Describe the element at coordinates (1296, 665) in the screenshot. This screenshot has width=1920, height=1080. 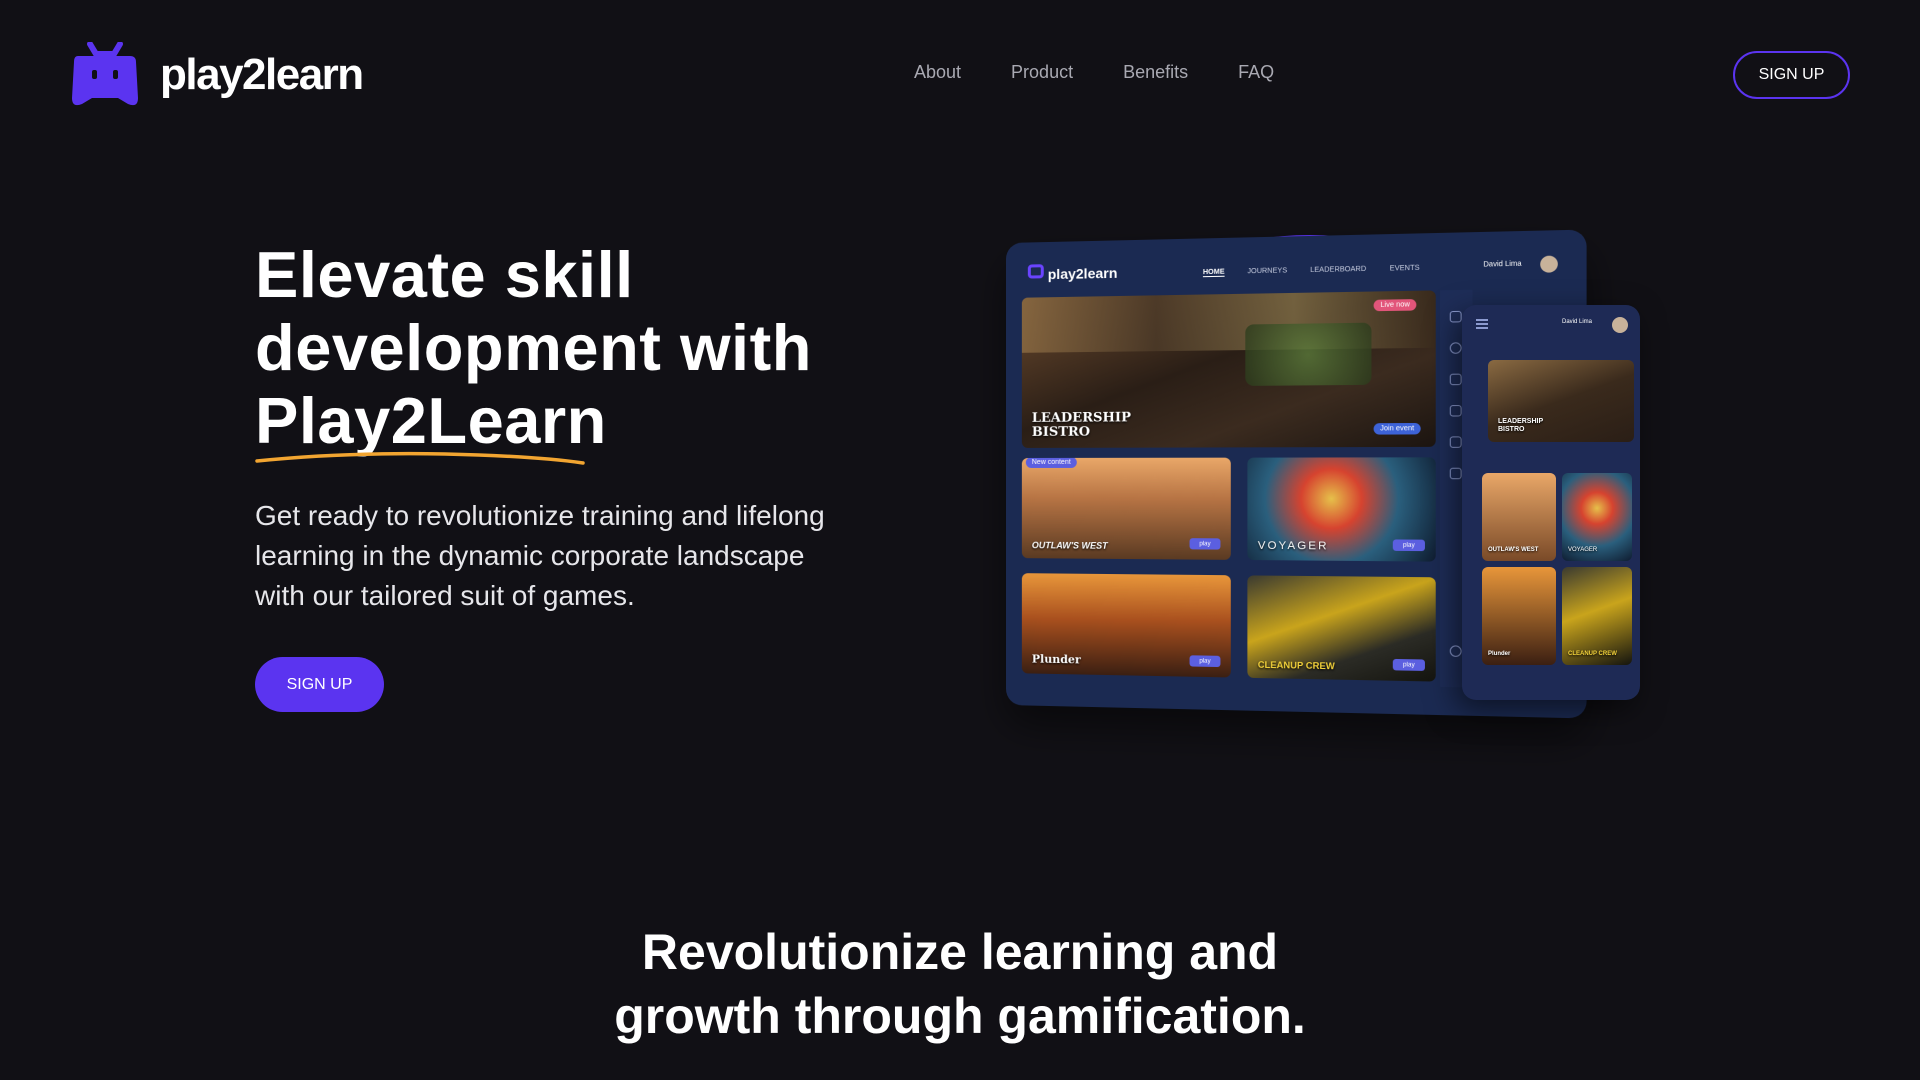
I see `game-title-cleanup-crew: CLEANUP CREW` at that location.